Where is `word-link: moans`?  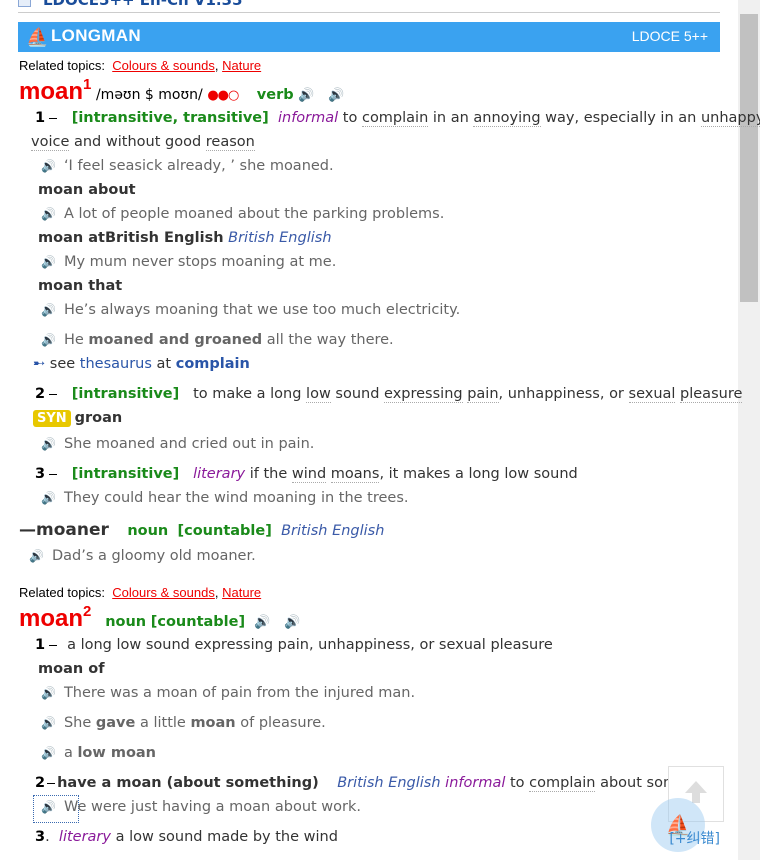
word-link: moans is located at coordinates (355, 474).